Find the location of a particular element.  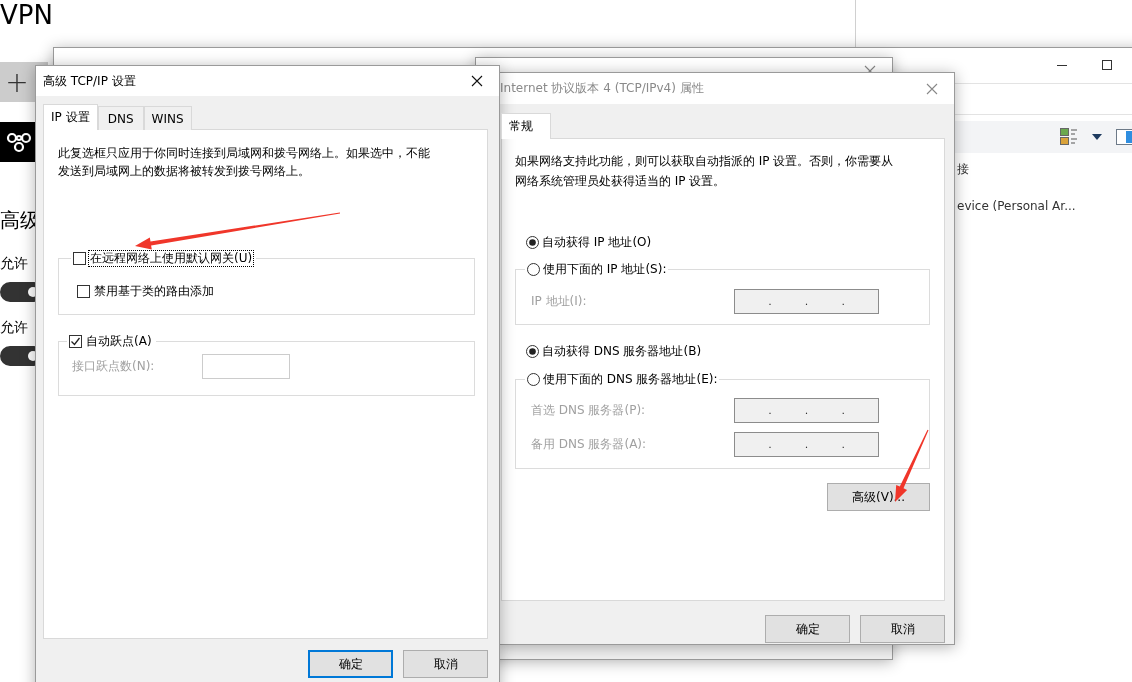

maximize-icon is located at coordinates (1106, 64).